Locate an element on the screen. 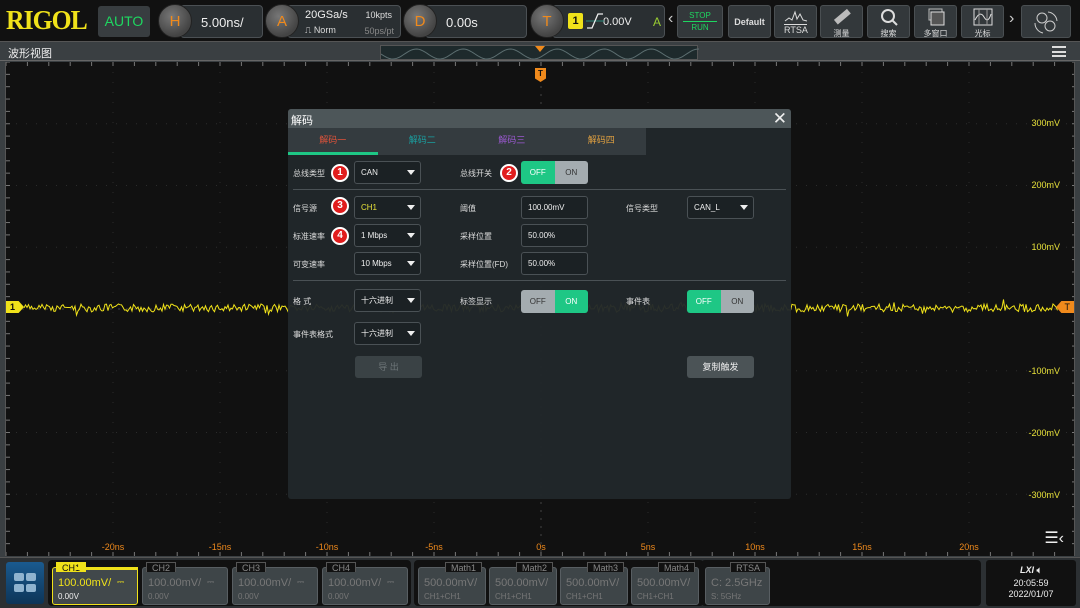  dialog-title: 解码 is located at coordinates (302, 121).